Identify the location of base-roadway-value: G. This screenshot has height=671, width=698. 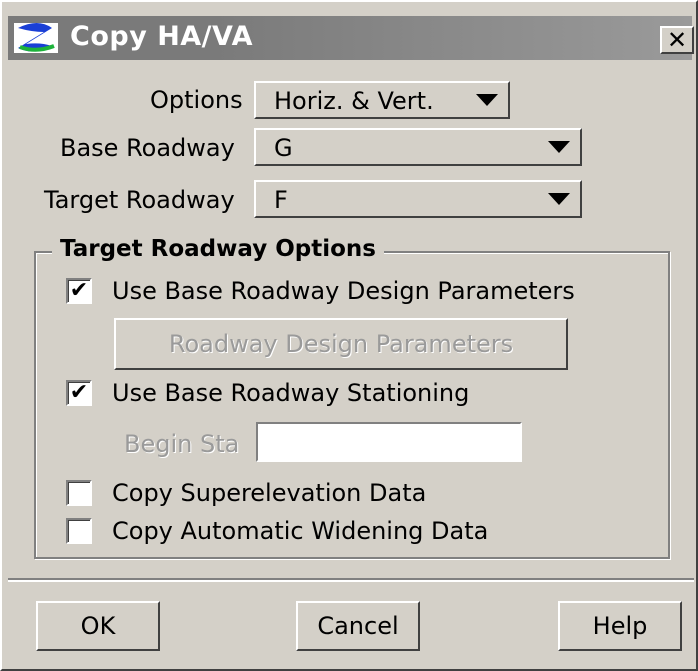
(283, 148).